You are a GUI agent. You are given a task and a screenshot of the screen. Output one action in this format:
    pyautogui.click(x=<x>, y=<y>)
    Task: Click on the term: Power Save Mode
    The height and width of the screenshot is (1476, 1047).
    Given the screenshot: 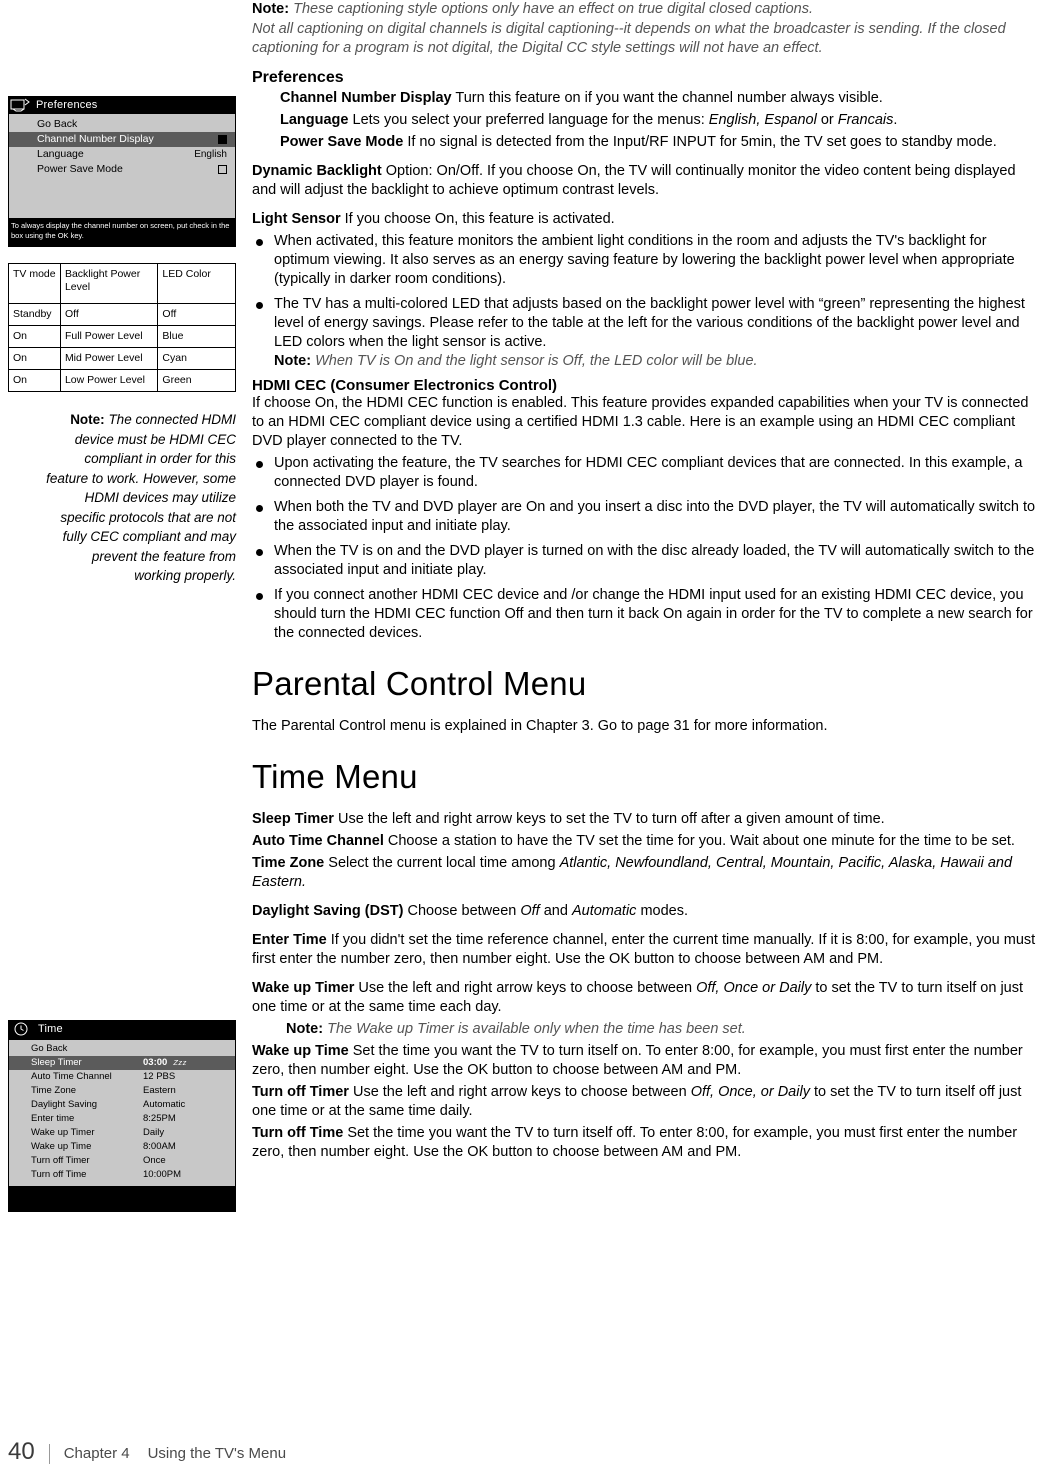 What is the action you would take?
    pyautogui.click(x=342, y=141)
    